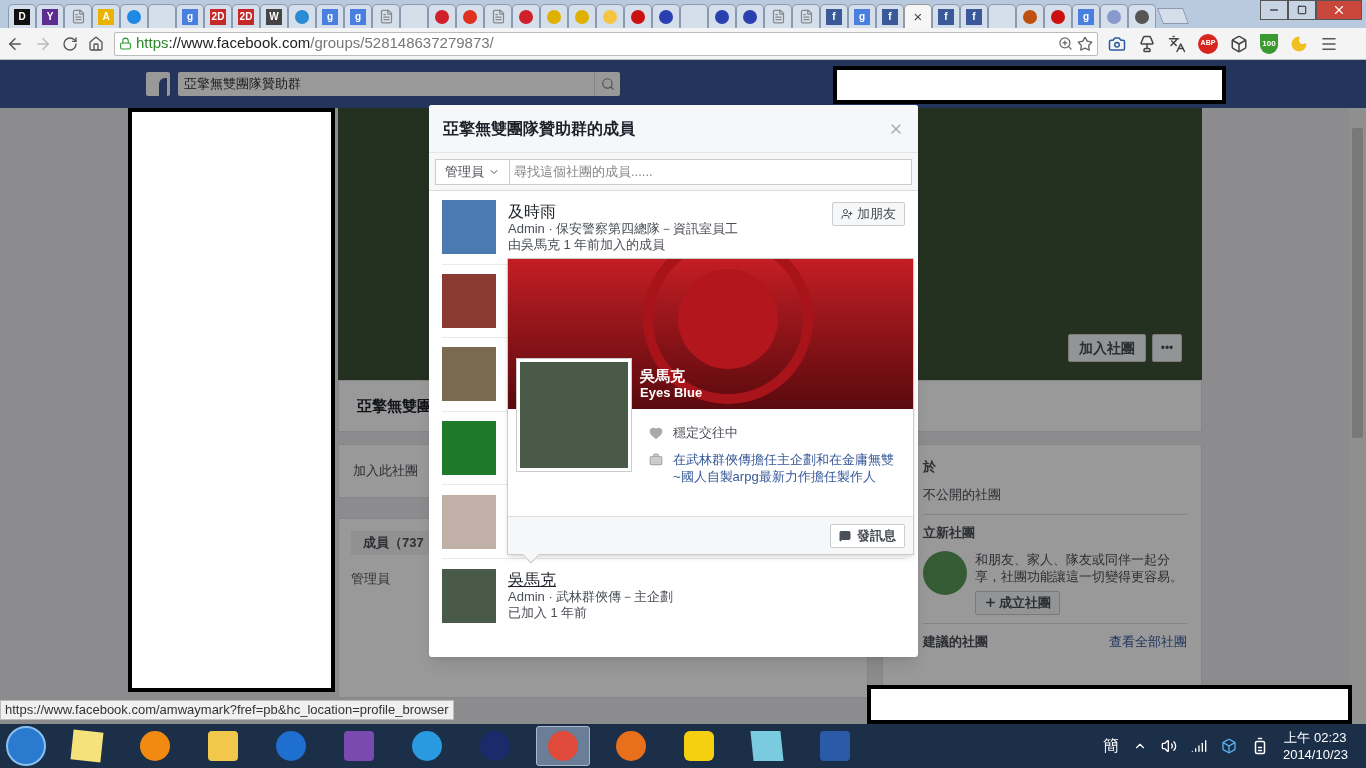  What do you see at coordinates (385, 471) in the screenshot?
I see `join-hint: 加入此社團` at bounding box center [385, 471].